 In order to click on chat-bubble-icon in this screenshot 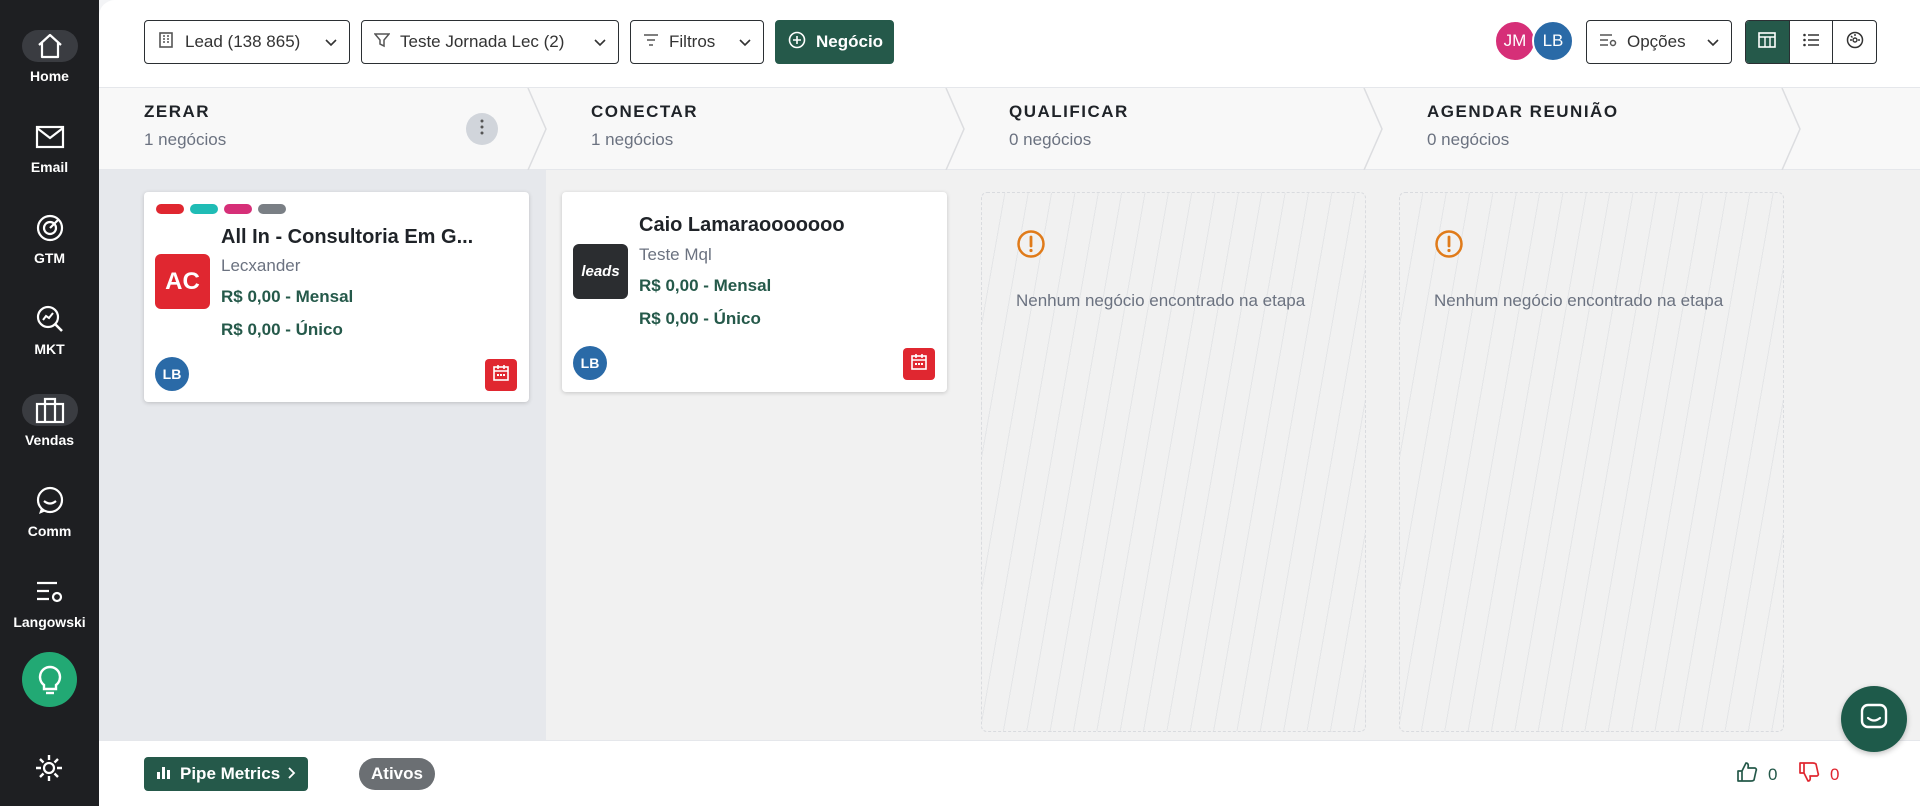, I will do `click(50, 501)`.